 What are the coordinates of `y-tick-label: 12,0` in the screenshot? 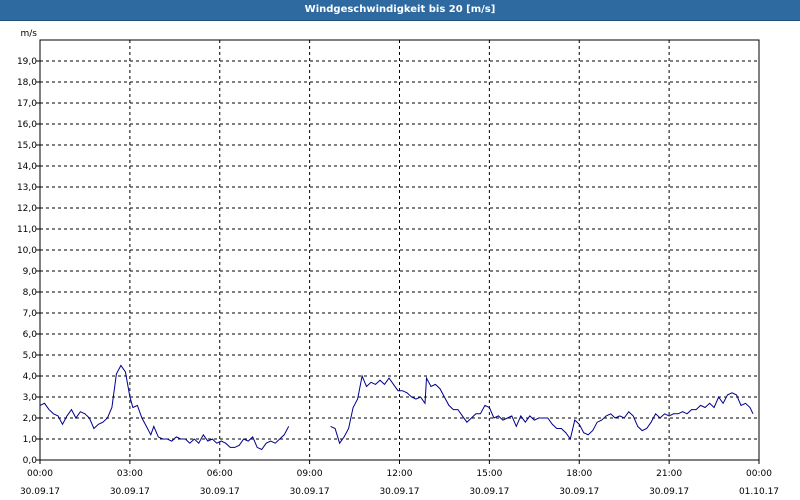 It's located at (27, 209).